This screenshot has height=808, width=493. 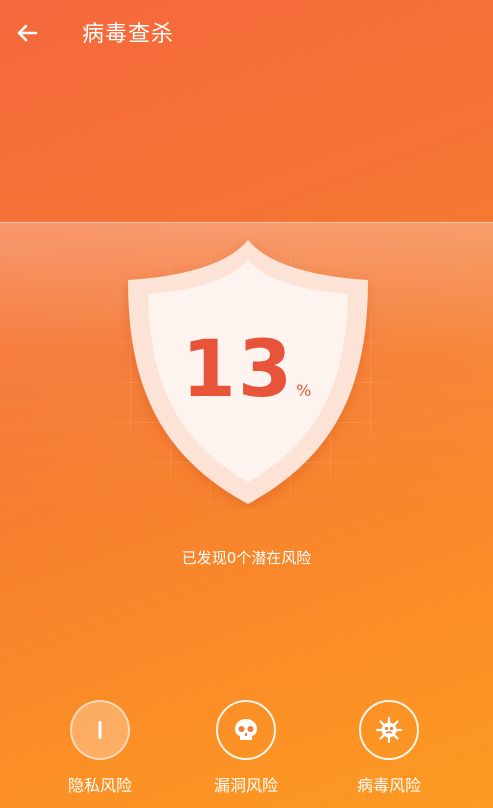 I want to click on vulnerability-risk-item: 漏洞风险, so click(x=246, y=748).